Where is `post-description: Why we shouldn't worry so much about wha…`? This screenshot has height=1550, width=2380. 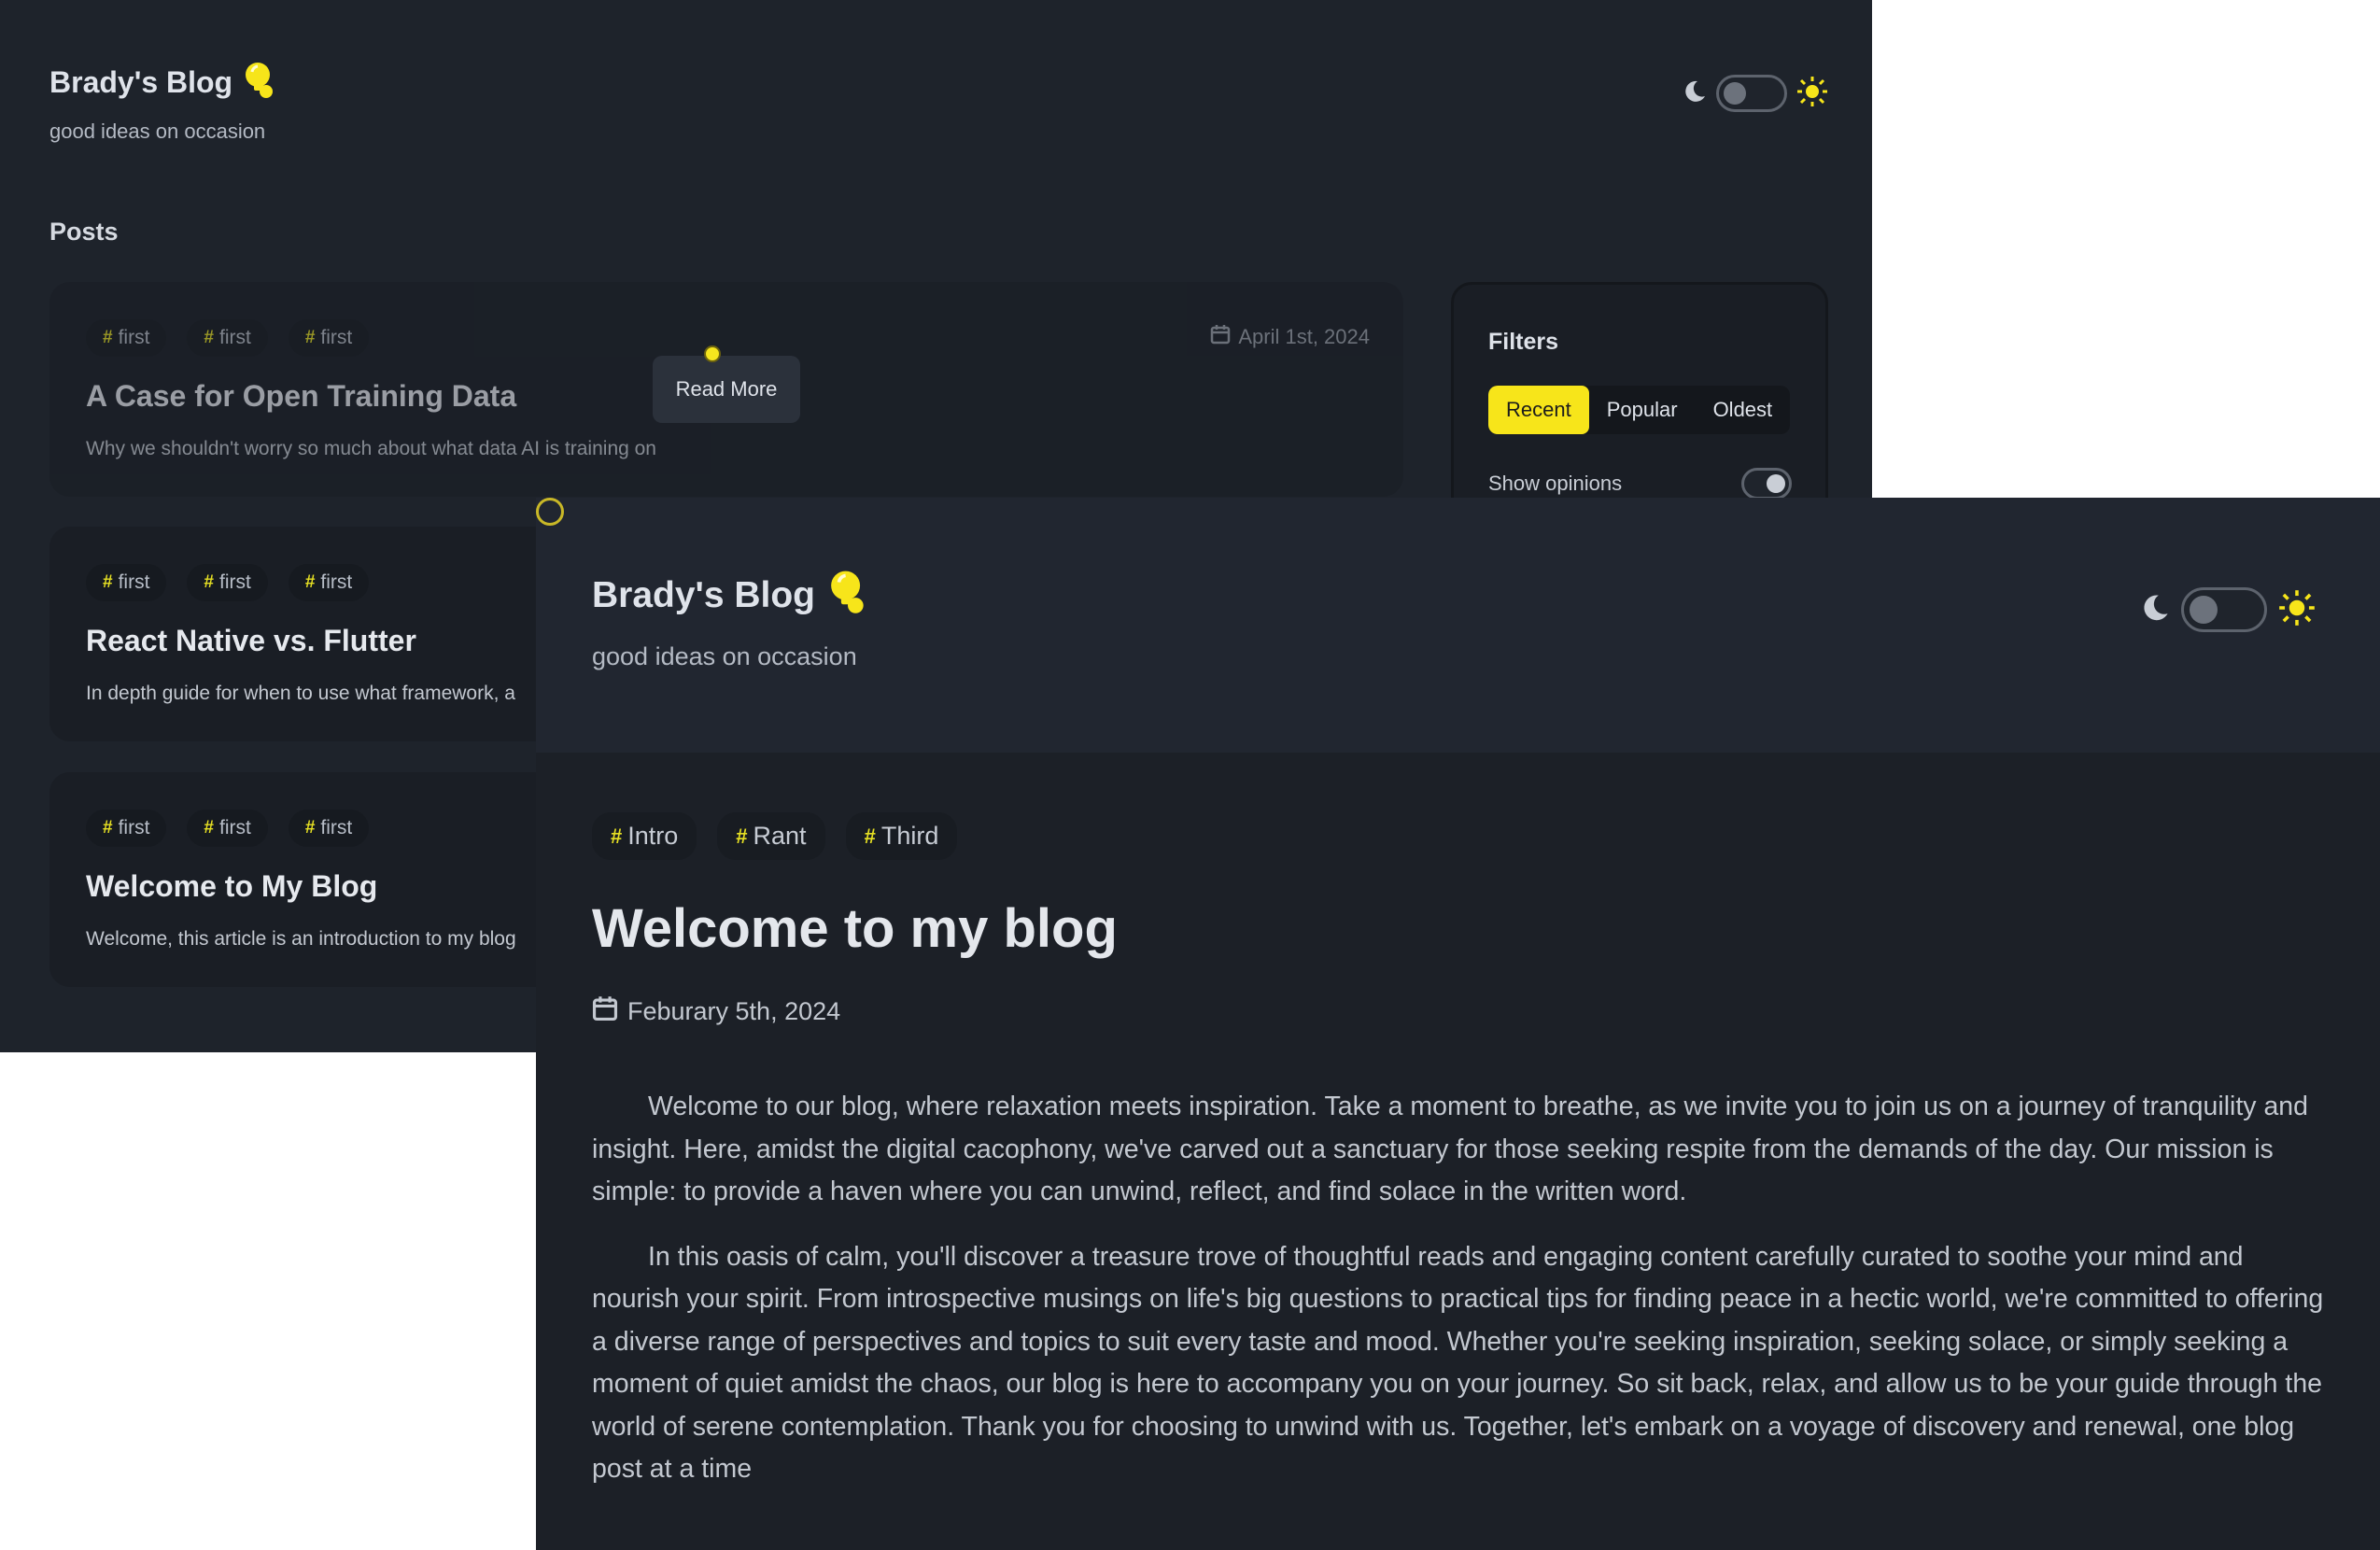
post-description: Why we shouldn't worry so much about wha… is located at coordinates (371, 448).